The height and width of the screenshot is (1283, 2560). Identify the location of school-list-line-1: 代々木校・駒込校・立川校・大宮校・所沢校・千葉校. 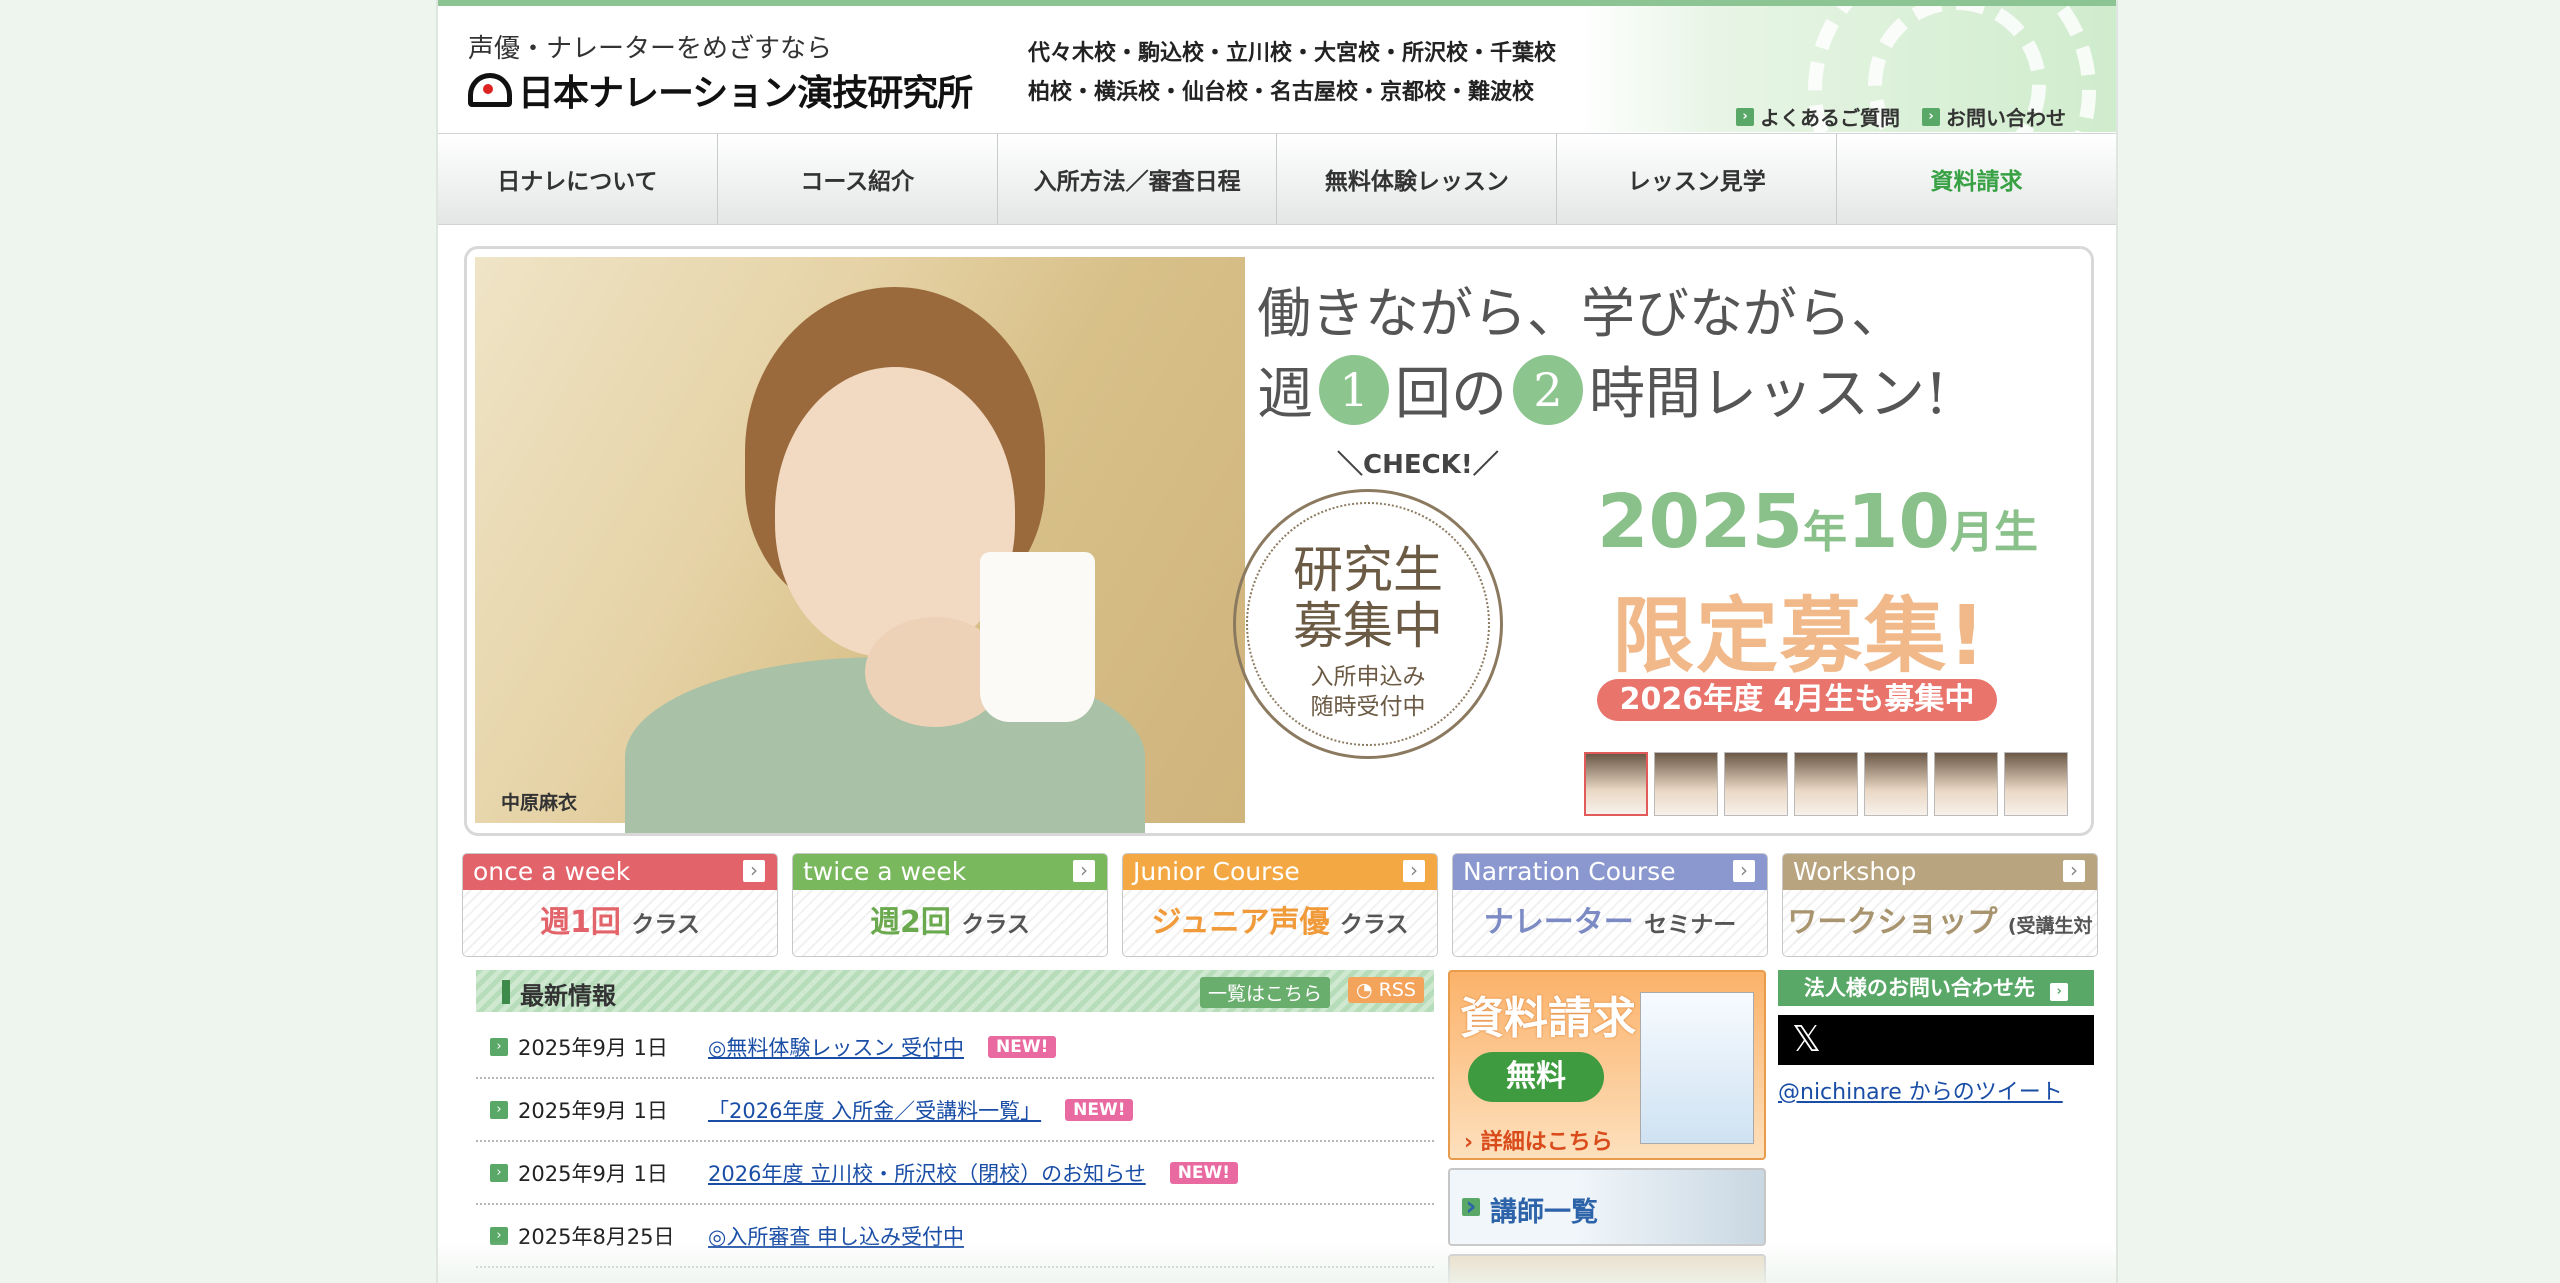
(1292, 53).